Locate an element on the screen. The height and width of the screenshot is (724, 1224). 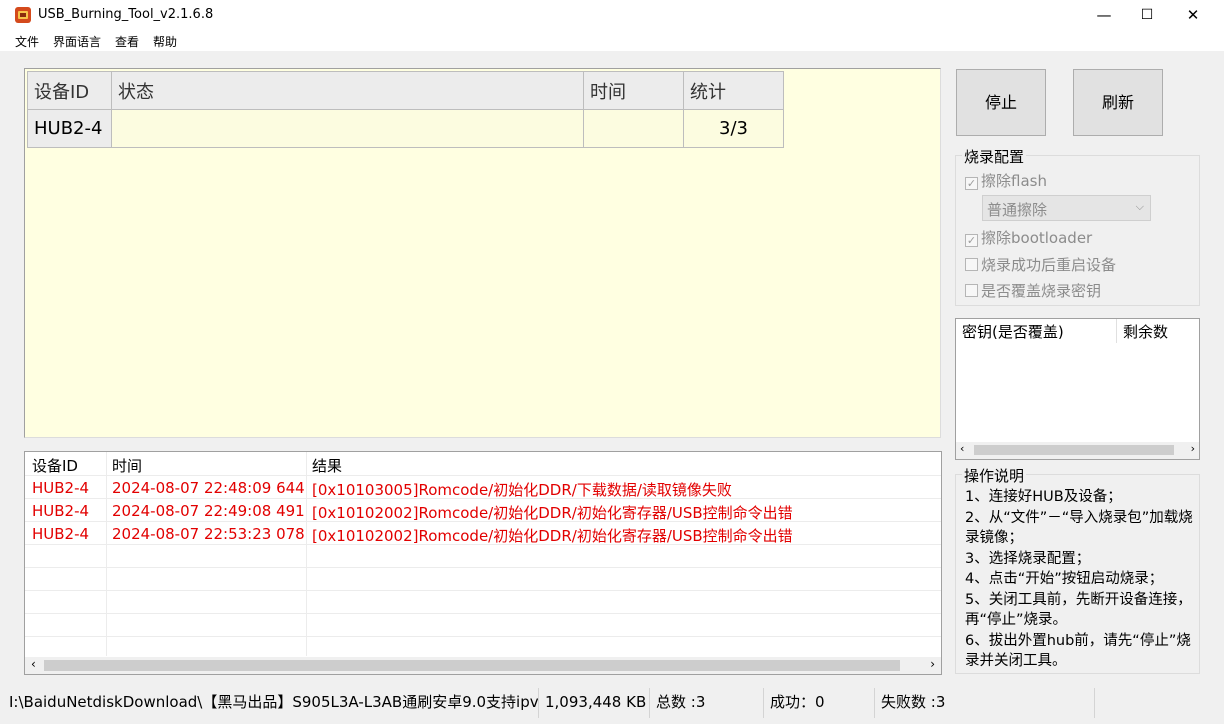
key-header-key: 密钥(是否覆盖) is located at coordinates (1036, 331).